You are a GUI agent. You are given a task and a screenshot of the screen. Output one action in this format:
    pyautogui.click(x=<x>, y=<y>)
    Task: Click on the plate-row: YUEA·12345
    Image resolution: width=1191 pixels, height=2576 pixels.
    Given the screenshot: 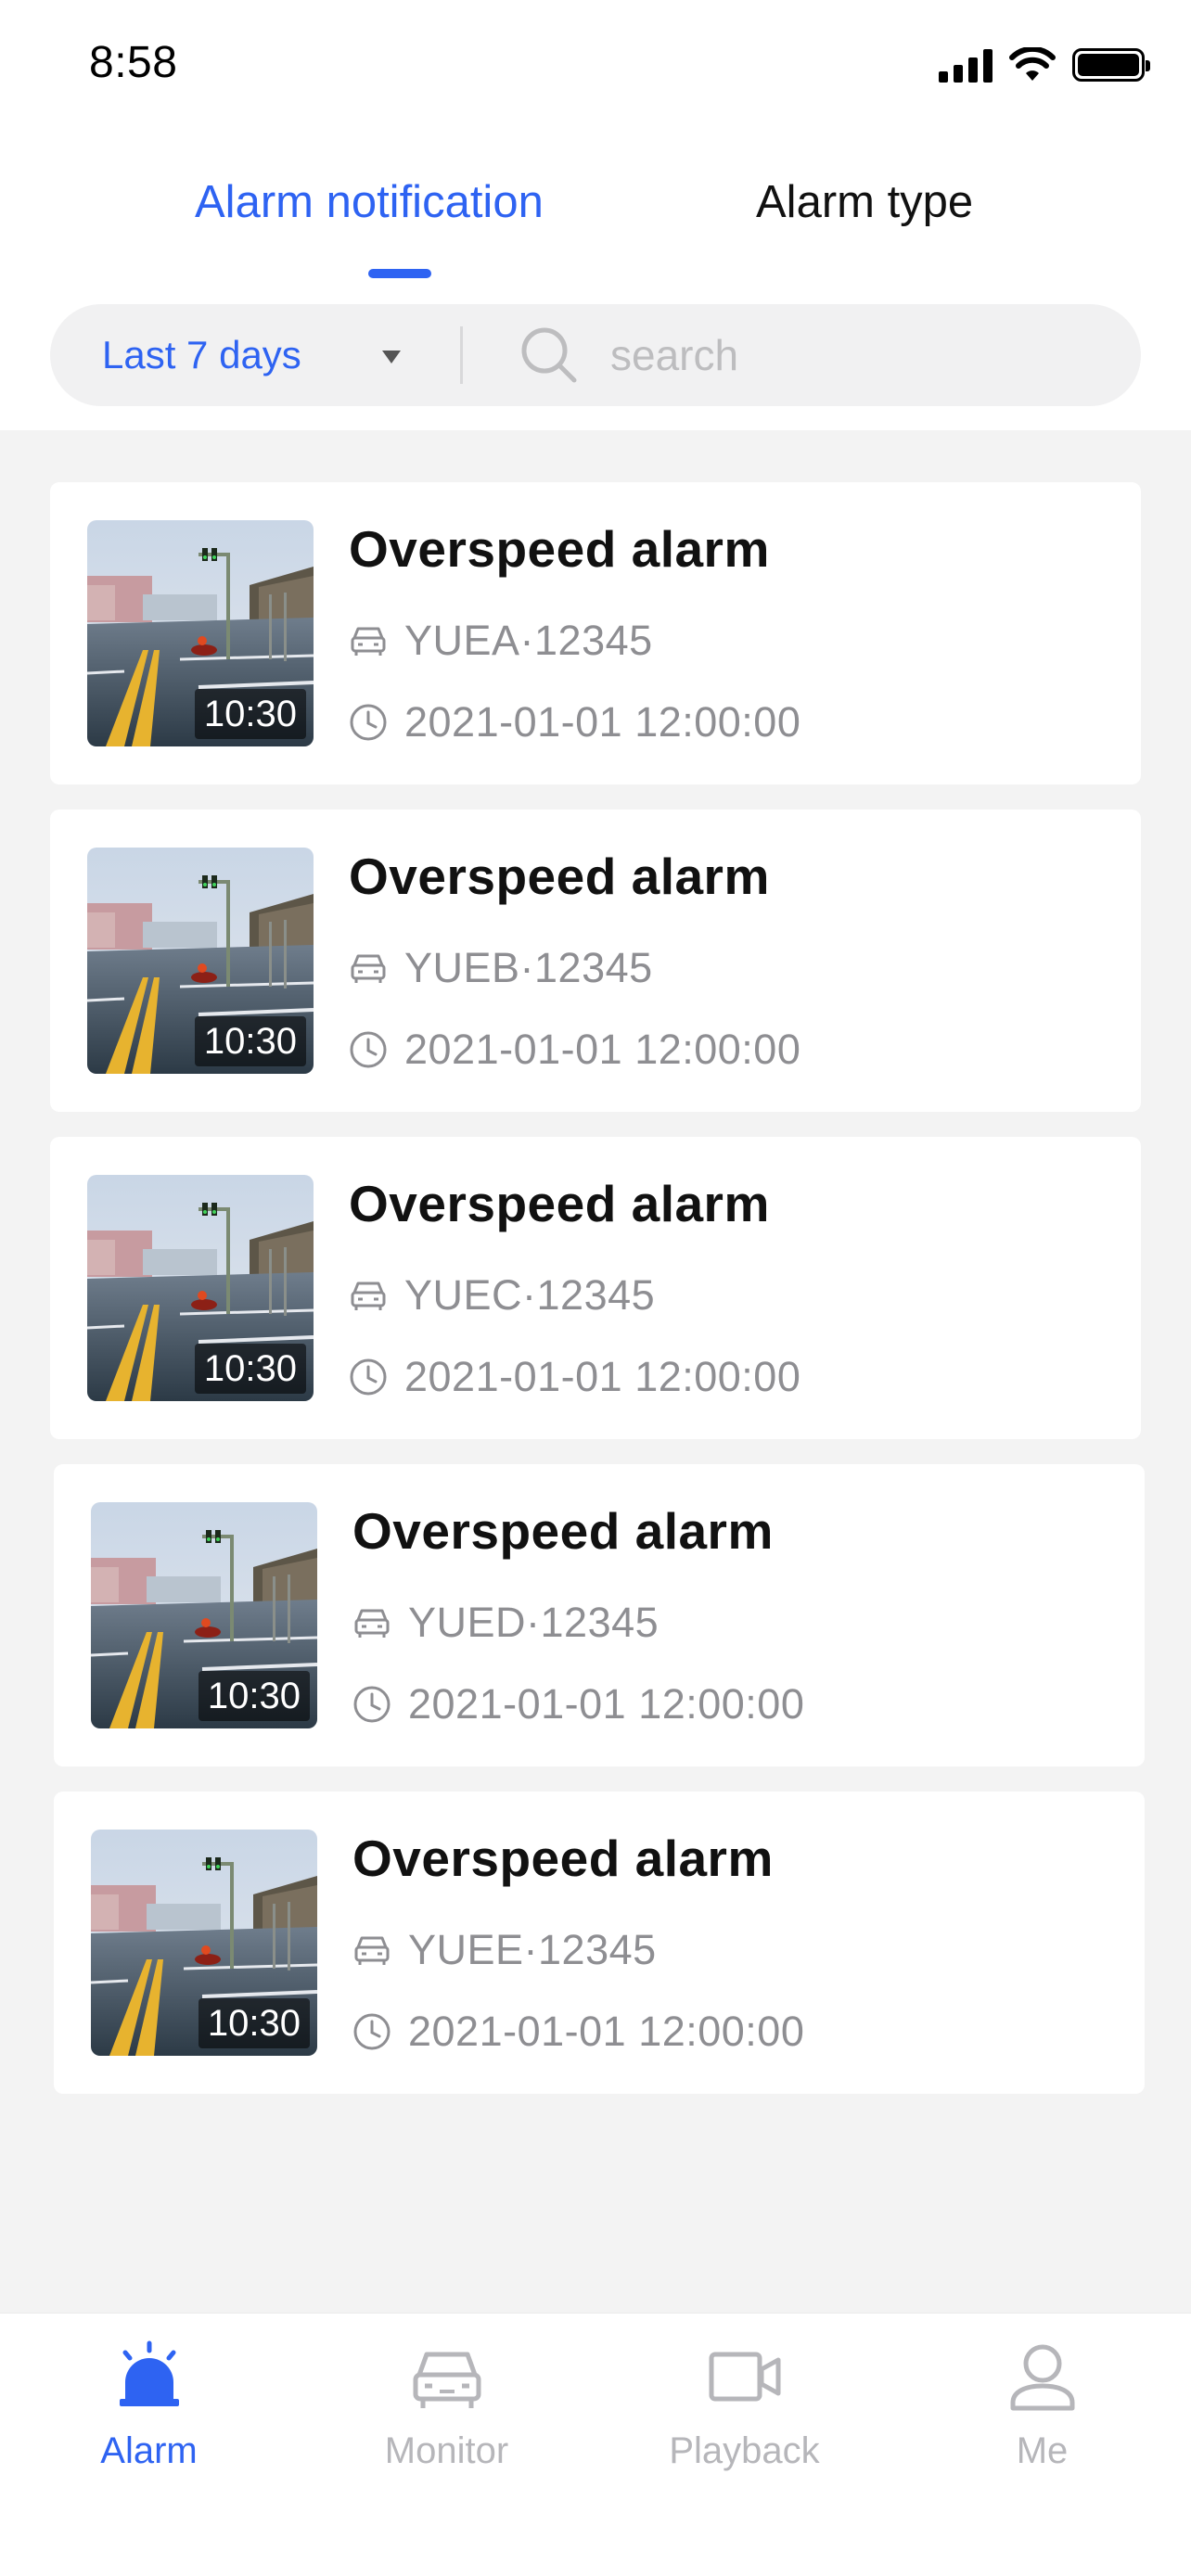 What is the action you would take?
    pyautogui.click(x=501, y=641)
    